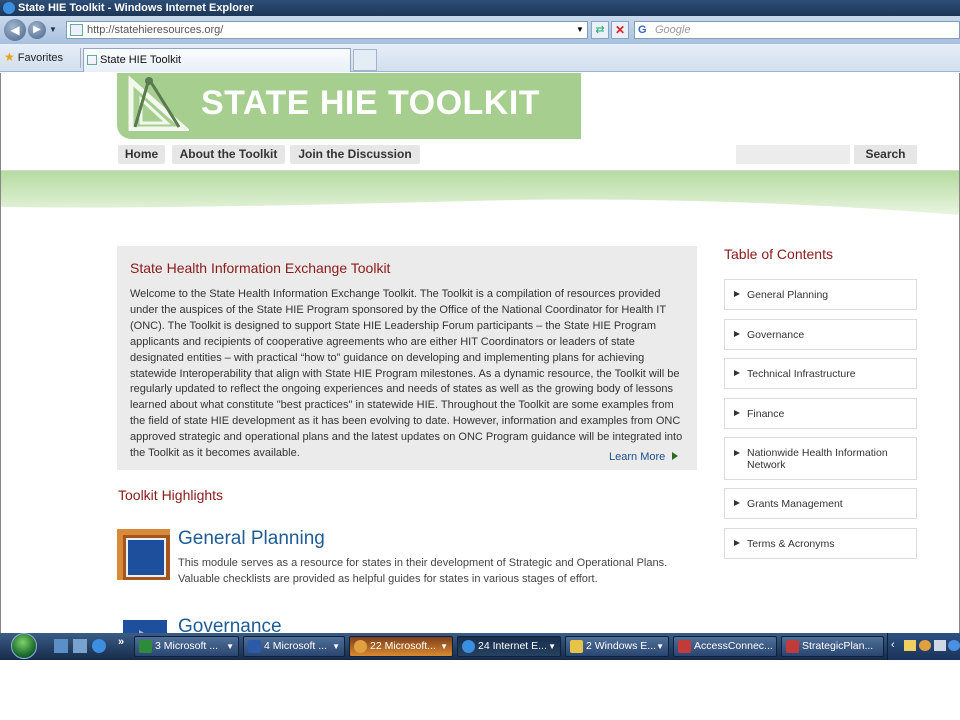 This screenshot has width=960, height=720. Describe the element at coordinates (576, 646) in the screenshot. I see `folder-icon` at that location.